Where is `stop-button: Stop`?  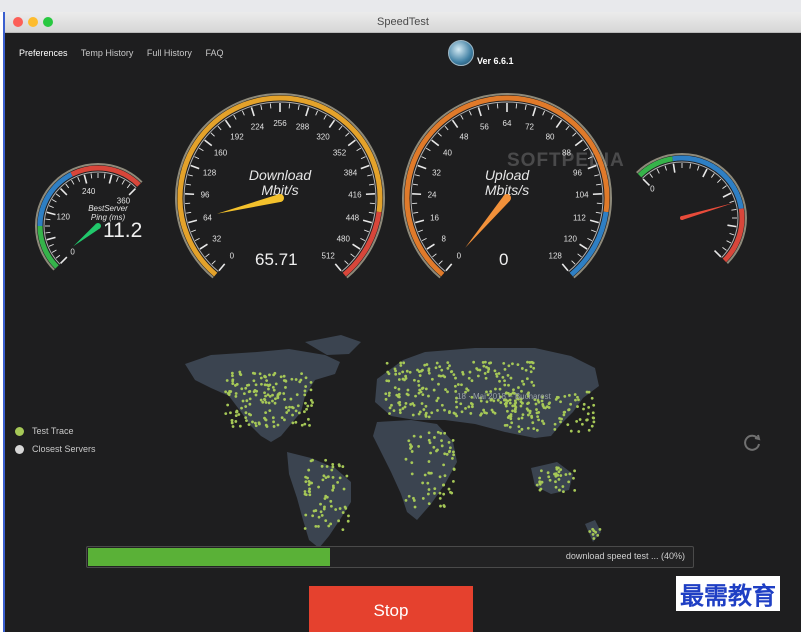 stop-button: Stop is located at coordinates (391, 609).